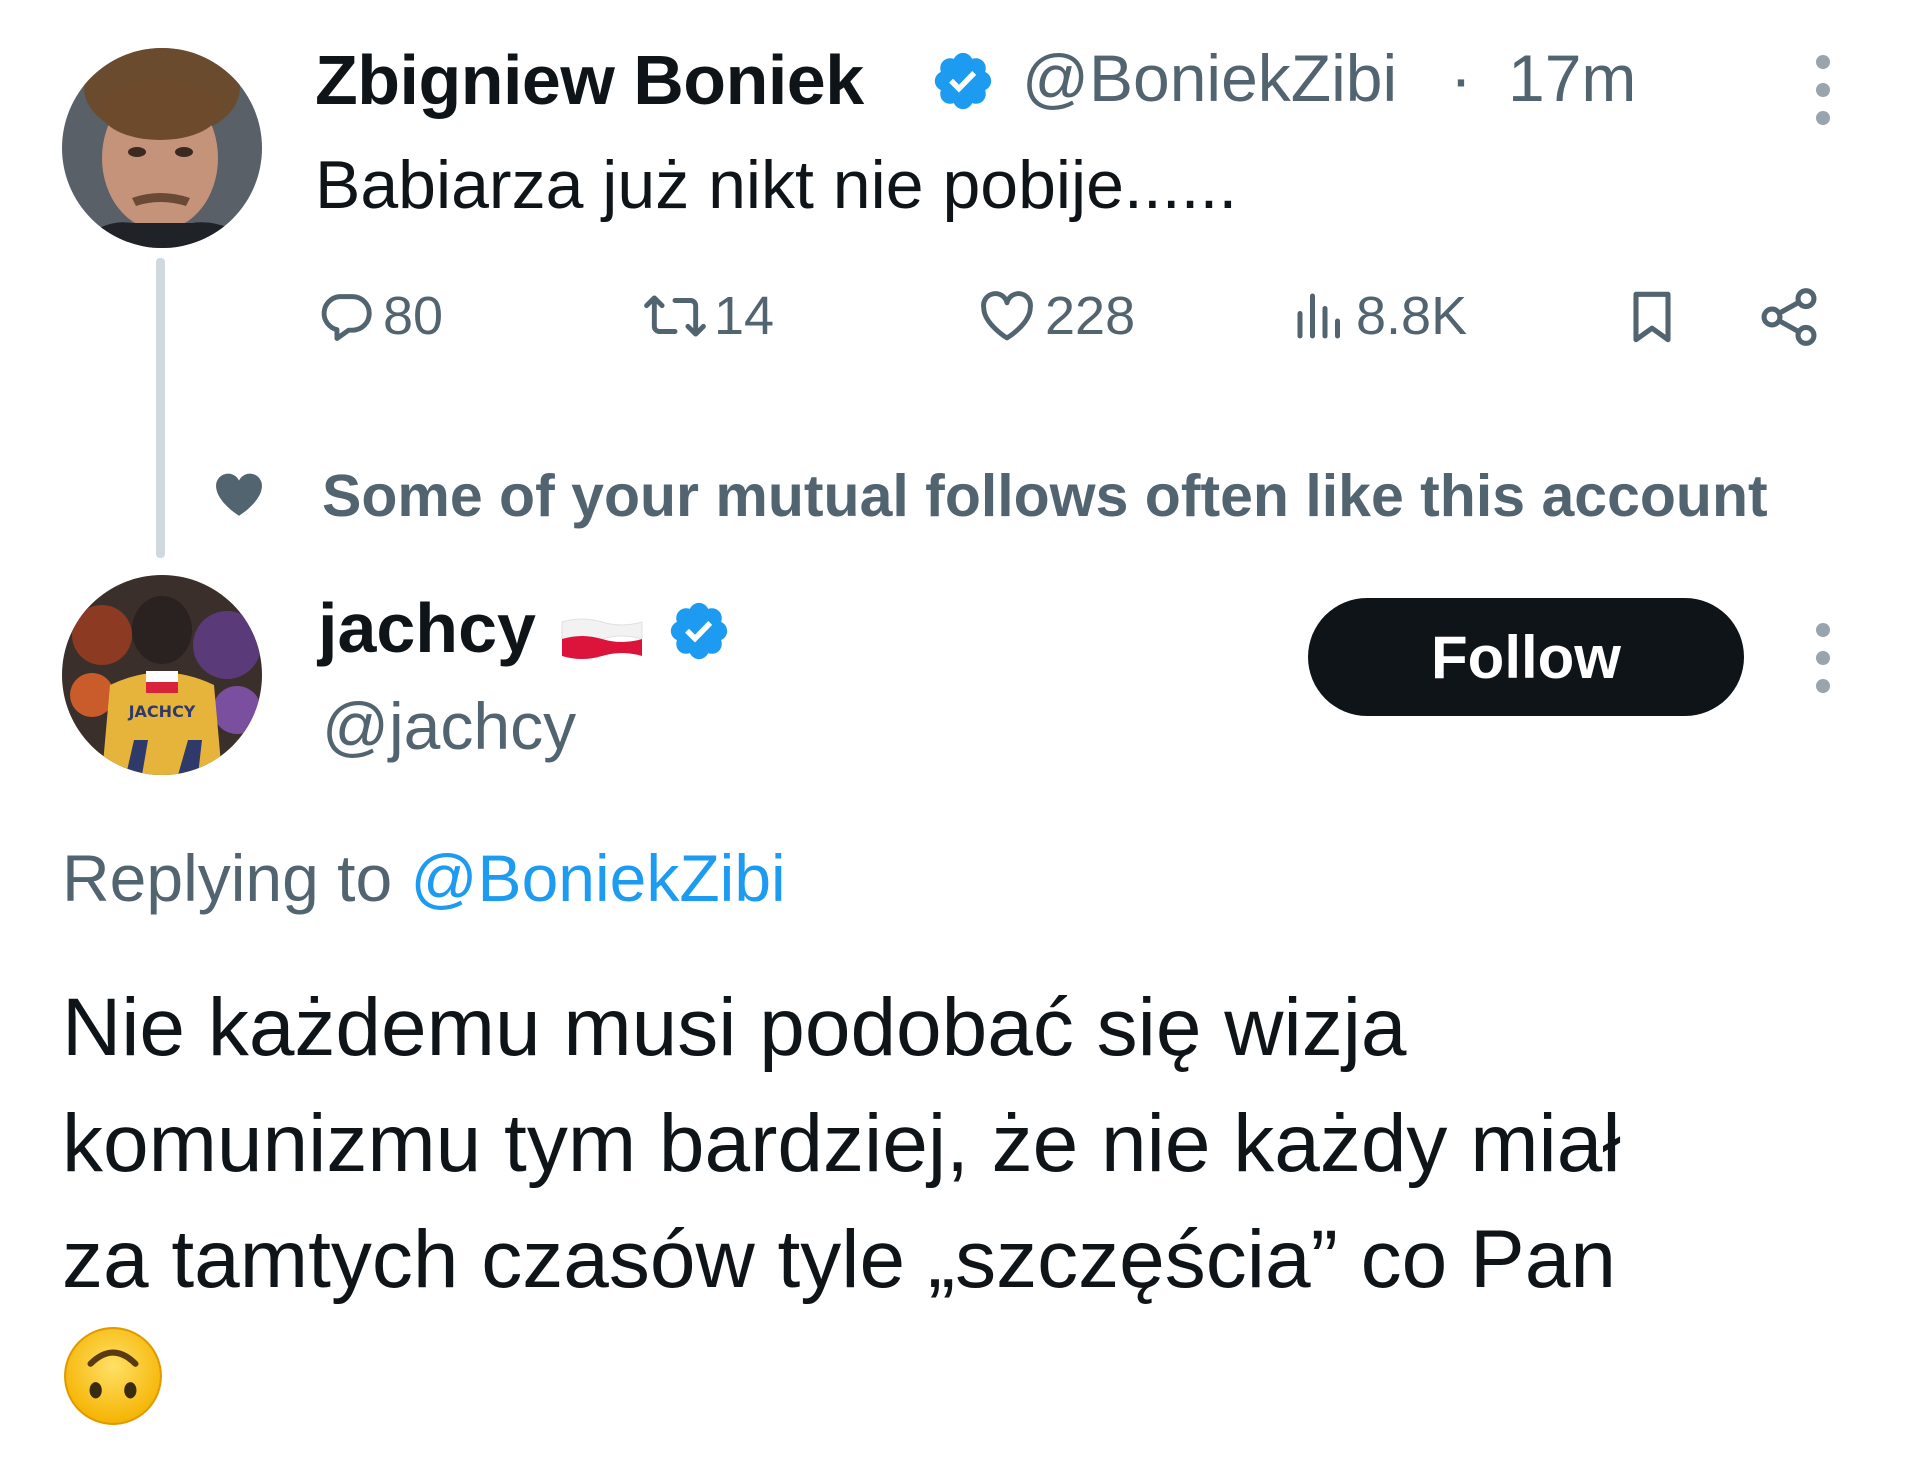 The height and width of the screenshot is (1469, 1920). What do you see at coordinates (227, 878) in the screenshot?
I see `replying-to-label: Replying to` at bounding box center [227, 878].